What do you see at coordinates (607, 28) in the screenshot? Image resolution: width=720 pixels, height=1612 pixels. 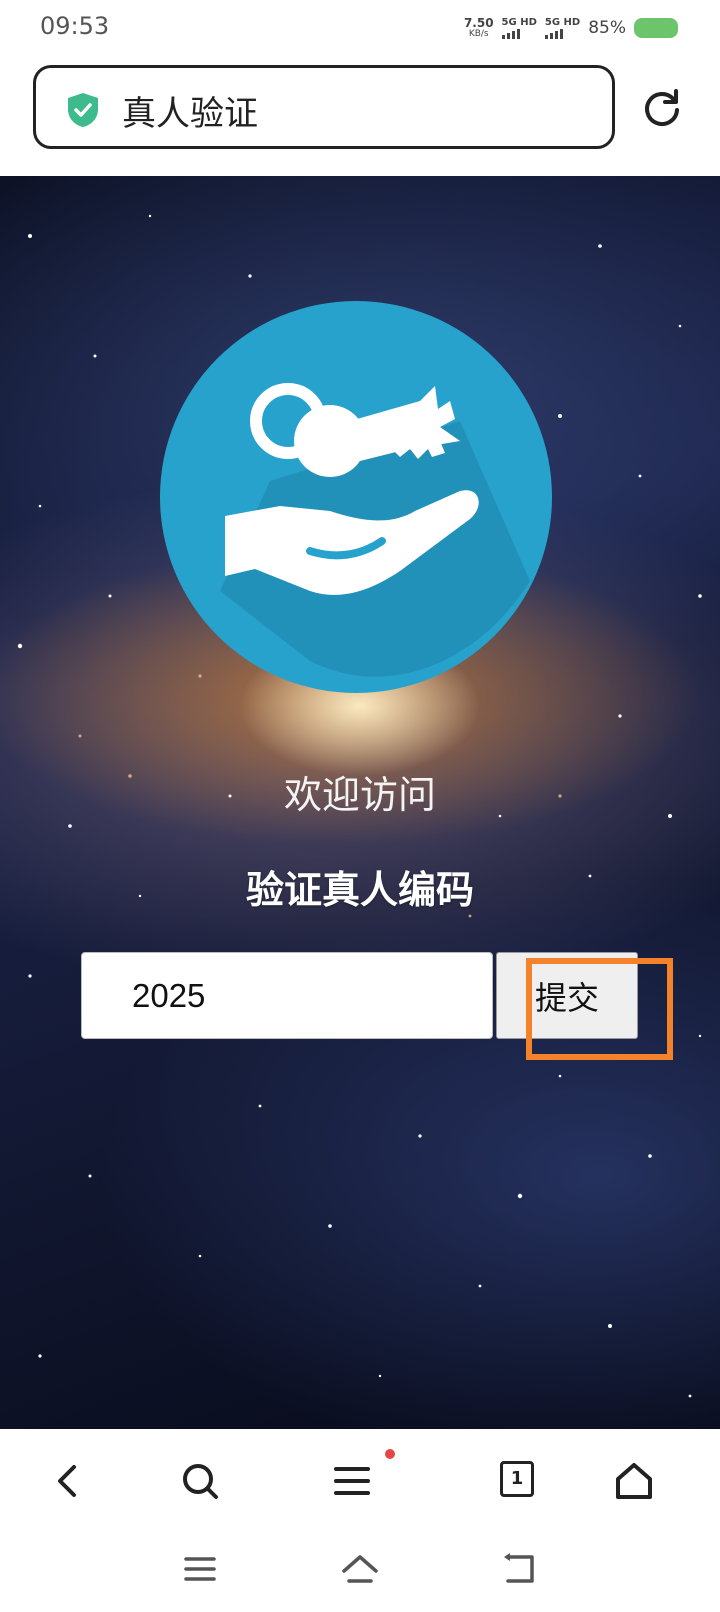 I see `battery-percent: 85%` at bounding box center [607, 28].